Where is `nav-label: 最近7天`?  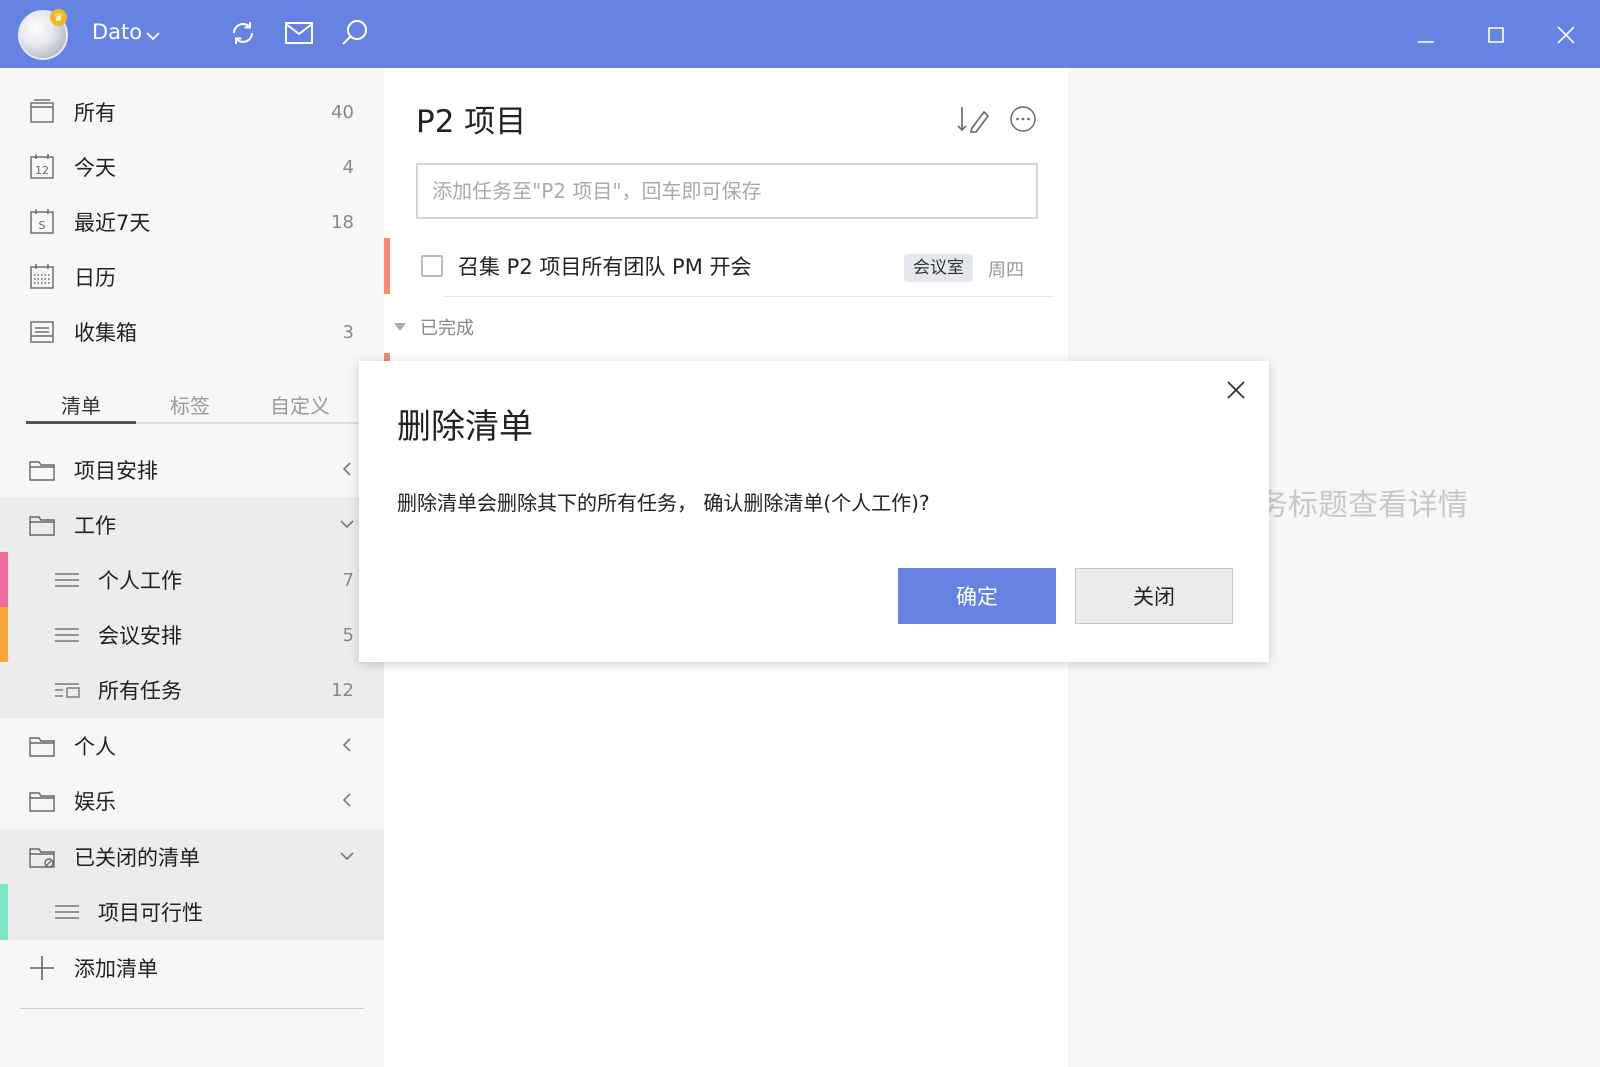
nav-label: 最近7天 is located at coordinates (112, 223).